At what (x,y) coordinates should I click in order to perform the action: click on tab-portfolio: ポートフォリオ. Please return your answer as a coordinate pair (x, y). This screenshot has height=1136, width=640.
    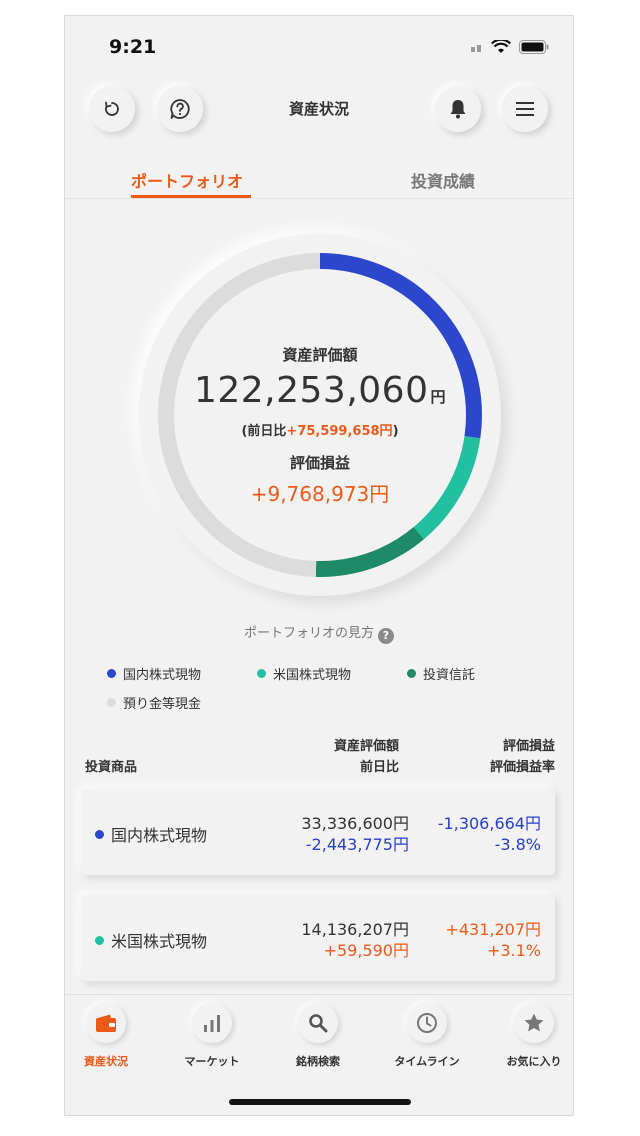
    Looking at the image, I should click on (187, 180).